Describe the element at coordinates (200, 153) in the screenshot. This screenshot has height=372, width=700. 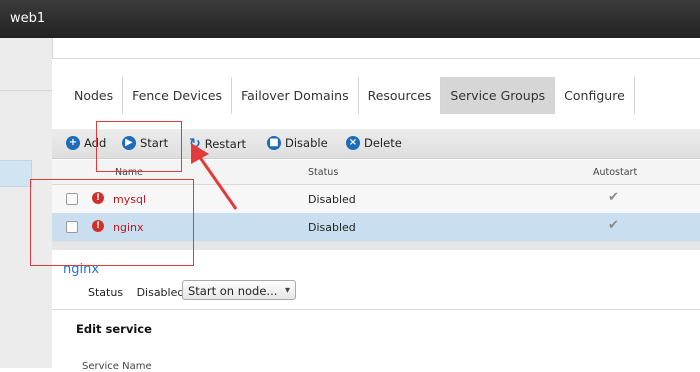
I see `annotation-arrow-head` at that location.